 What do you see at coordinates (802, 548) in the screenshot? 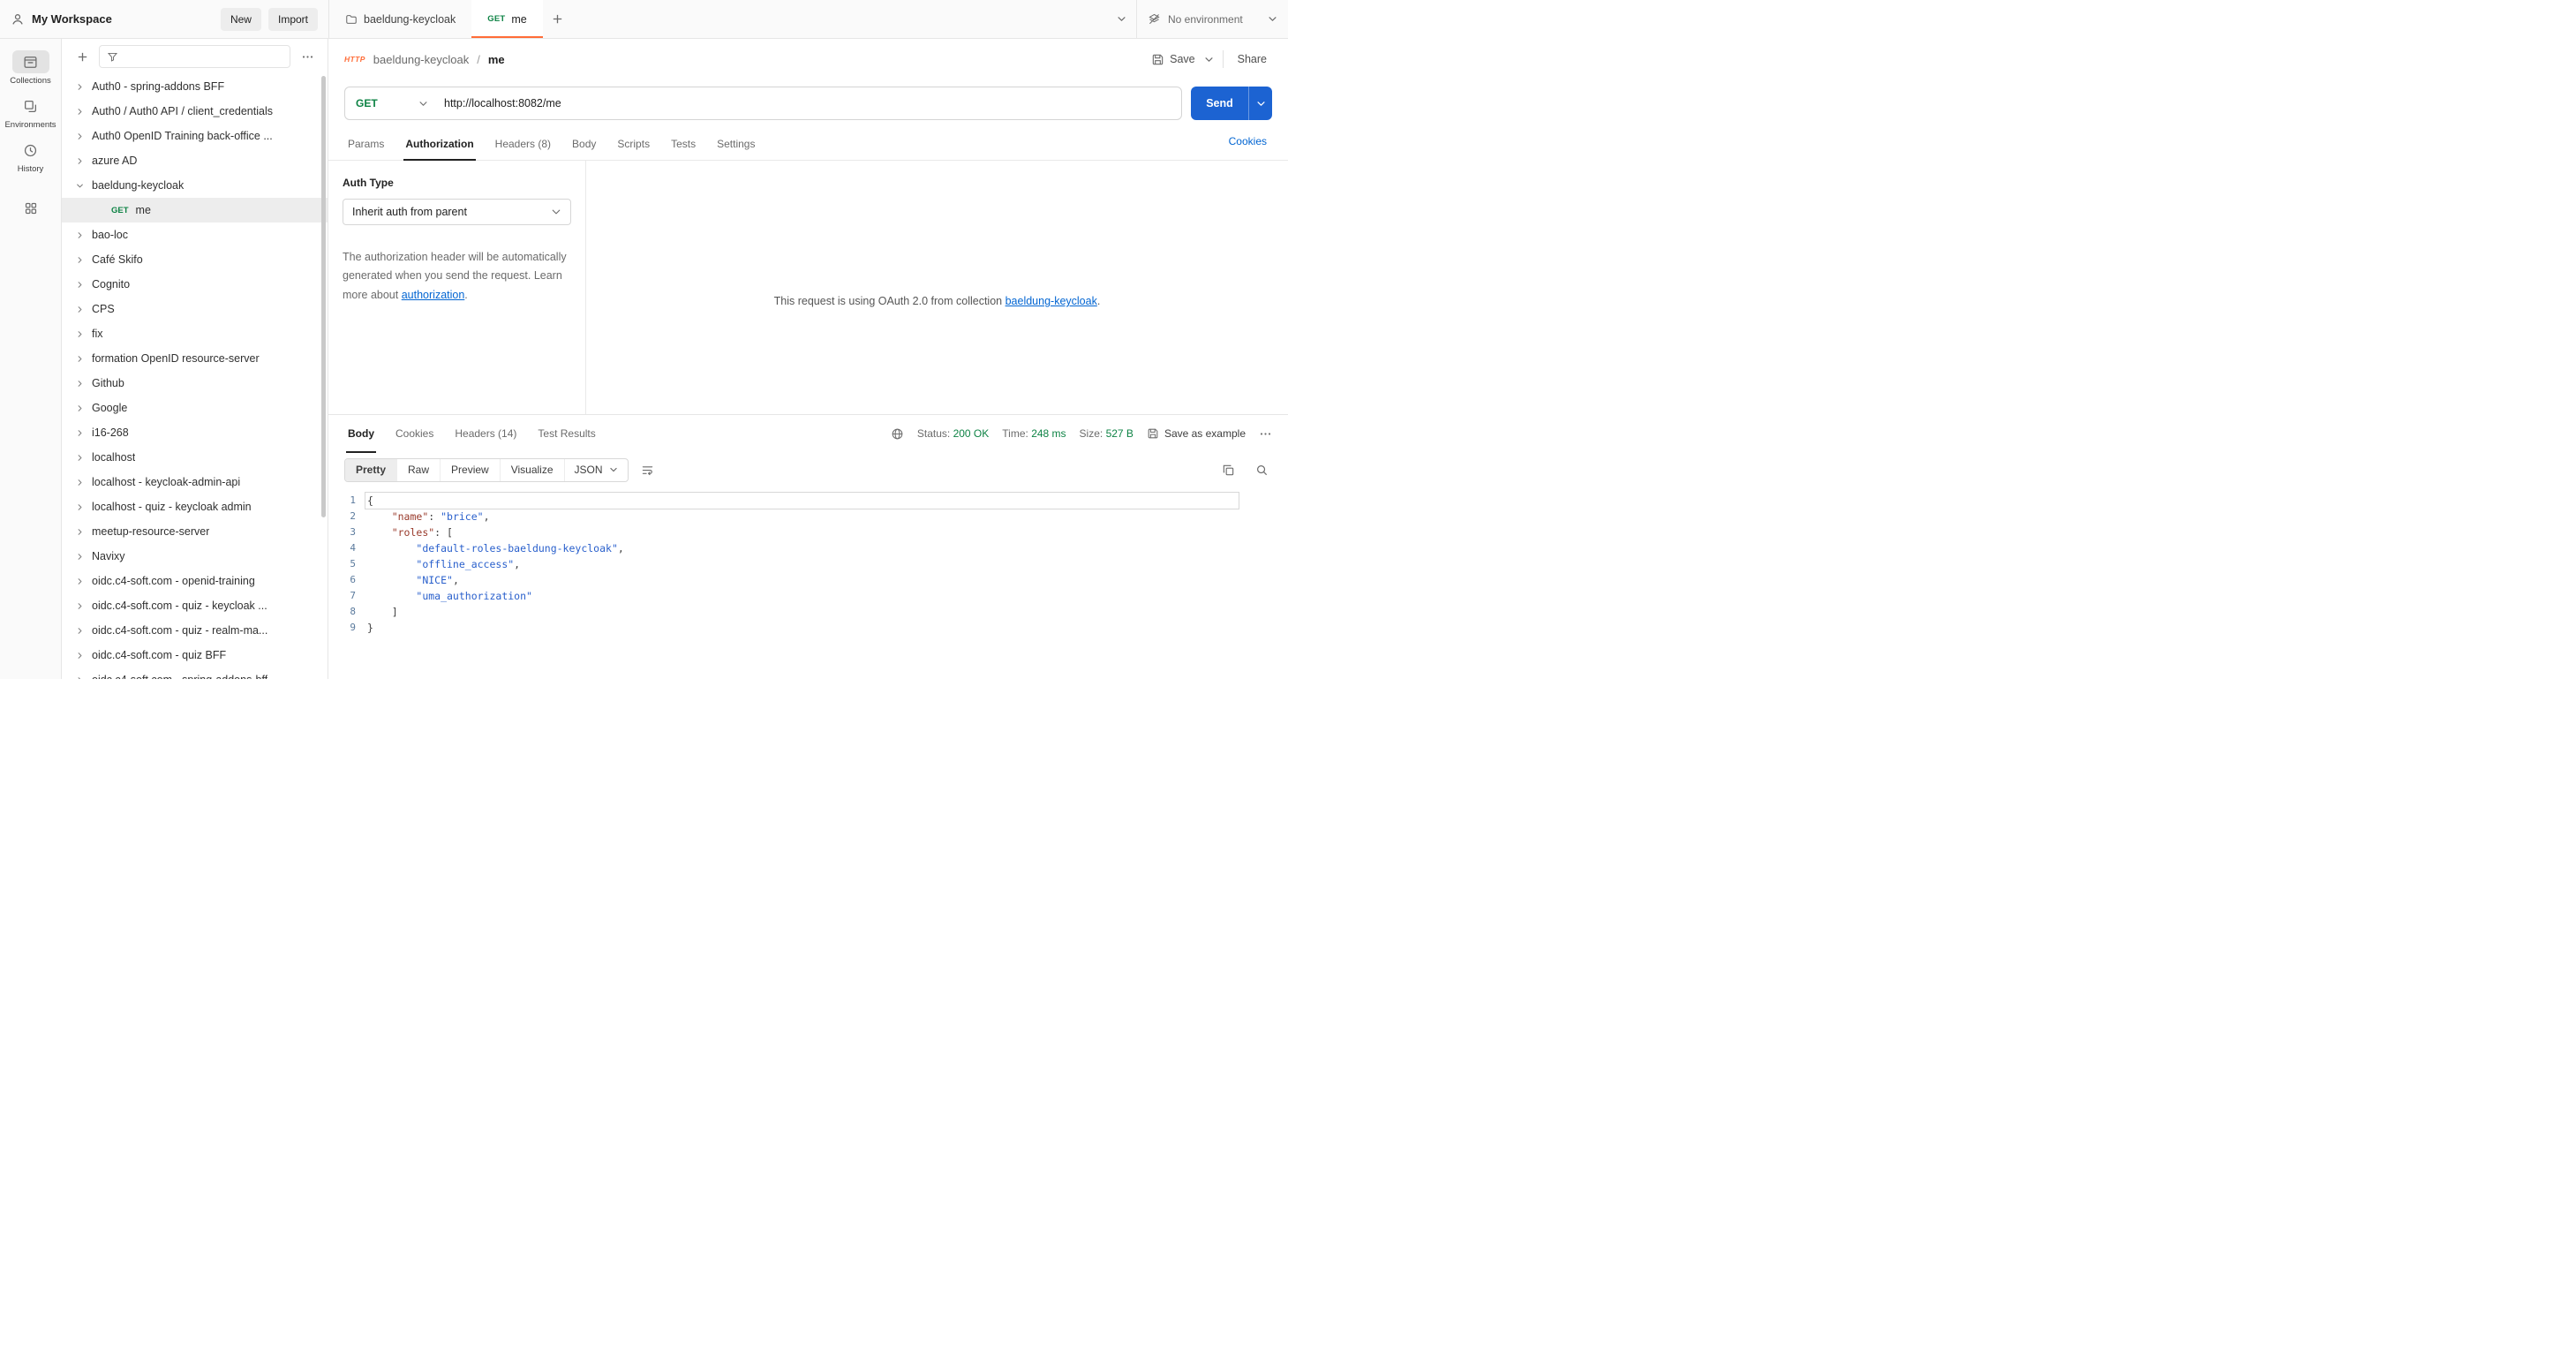
I see `code-line: "default-roles-baeldung-keycloak",` at bounding box center [802, 548].